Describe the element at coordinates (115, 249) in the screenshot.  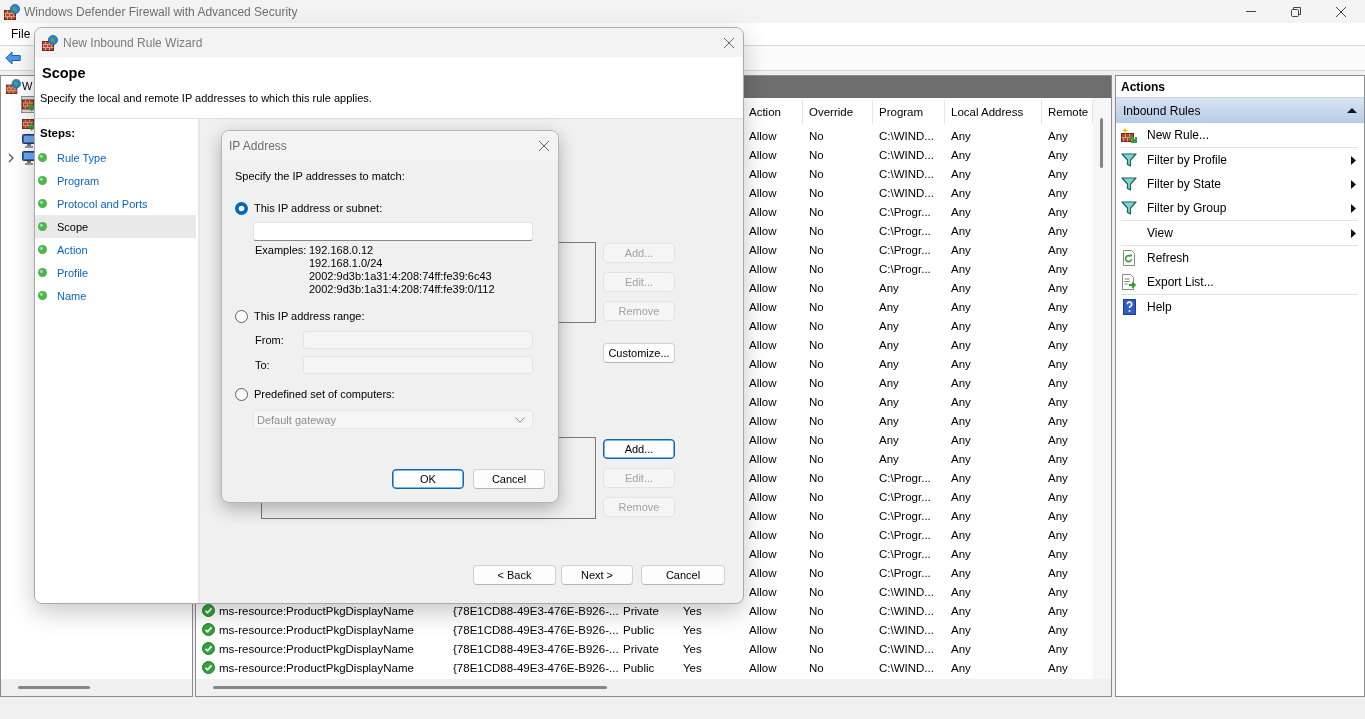
I see `step-link: Action` at that location.